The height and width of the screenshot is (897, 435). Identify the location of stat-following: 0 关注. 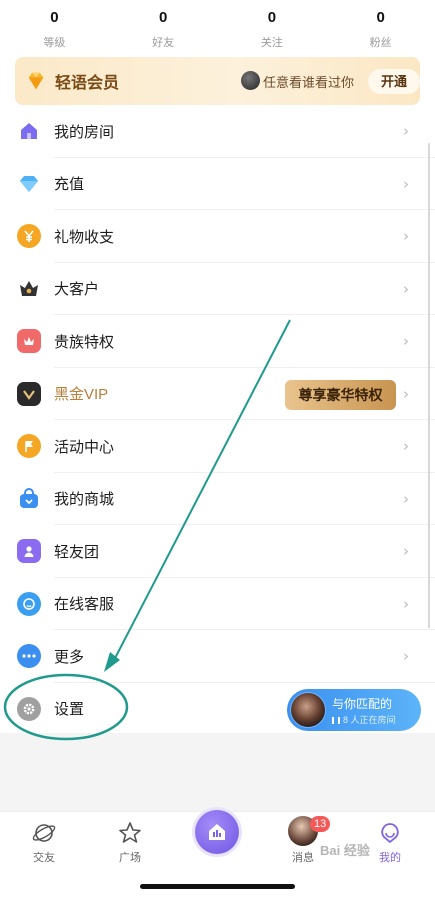
(272, 27).